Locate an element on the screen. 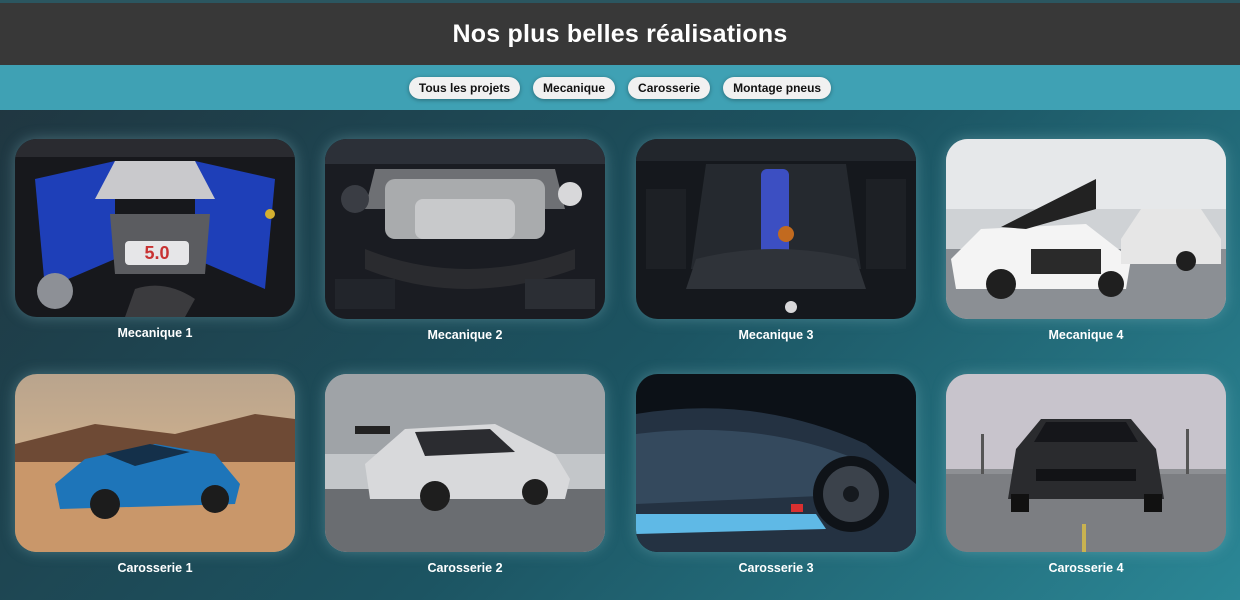 The image size is (1240, 600). project-caption: Carosserie 3 is located at coordinates (776, 568).